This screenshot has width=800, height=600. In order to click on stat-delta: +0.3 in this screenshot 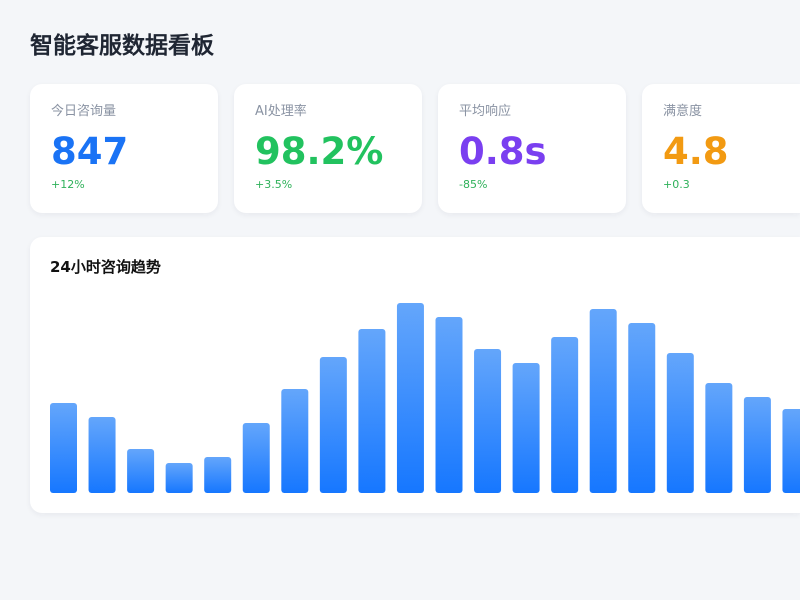, I will do `click(676, 184)`.